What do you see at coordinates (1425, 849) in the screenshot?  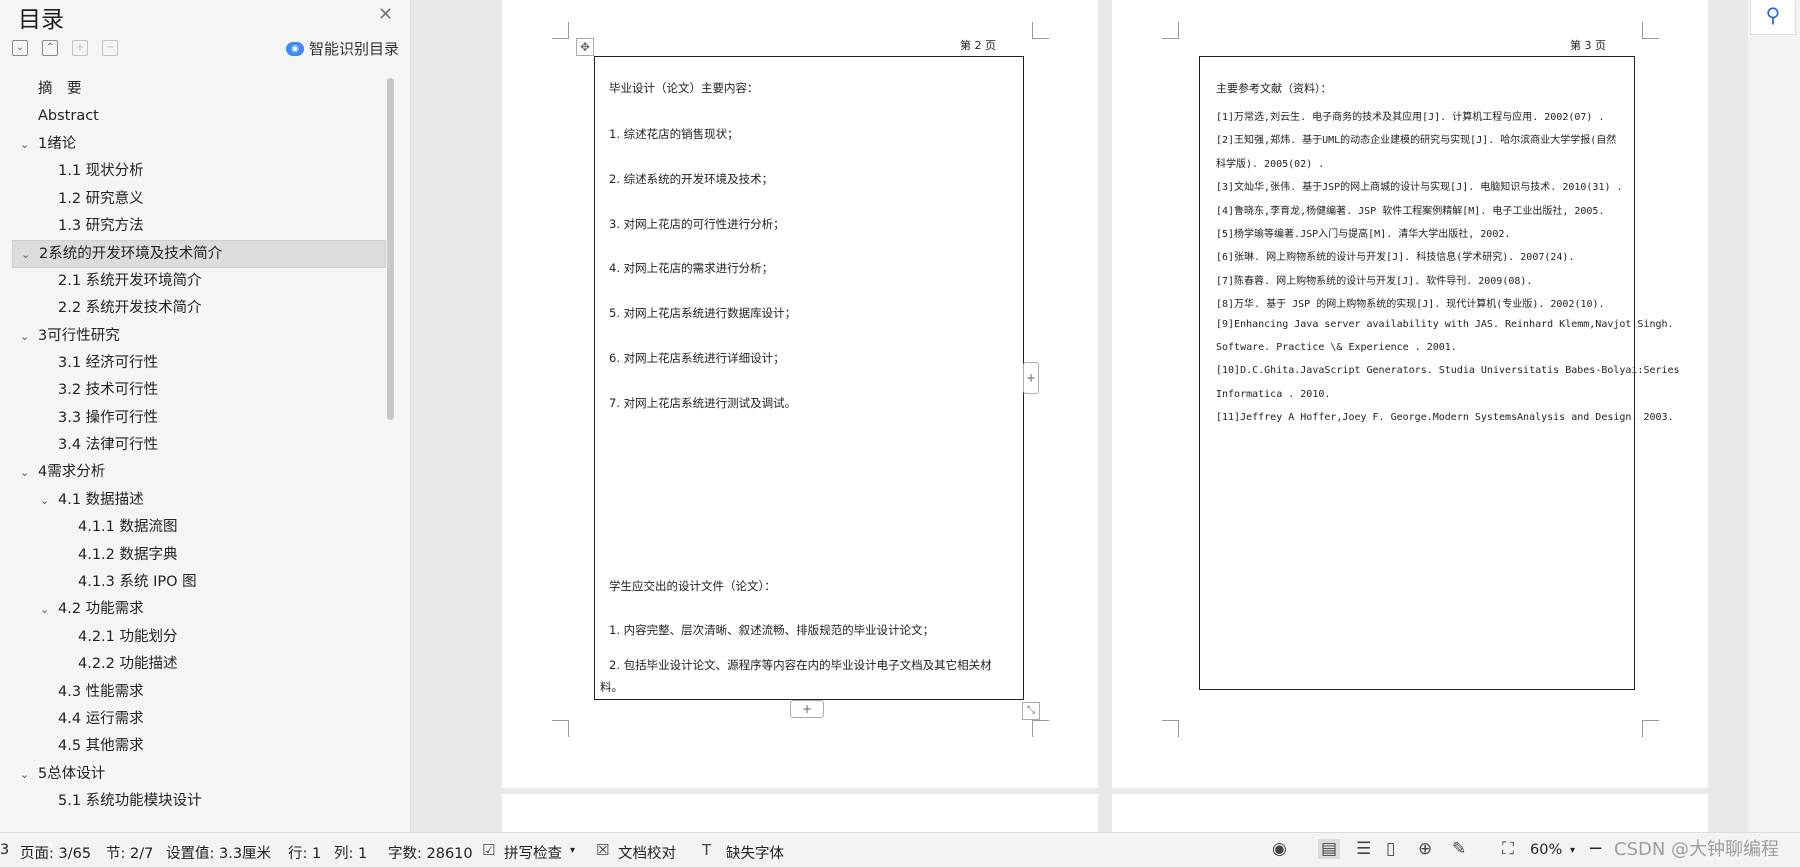 I see `web-view-icon: ⊕` at bounding box center [1425, 849].